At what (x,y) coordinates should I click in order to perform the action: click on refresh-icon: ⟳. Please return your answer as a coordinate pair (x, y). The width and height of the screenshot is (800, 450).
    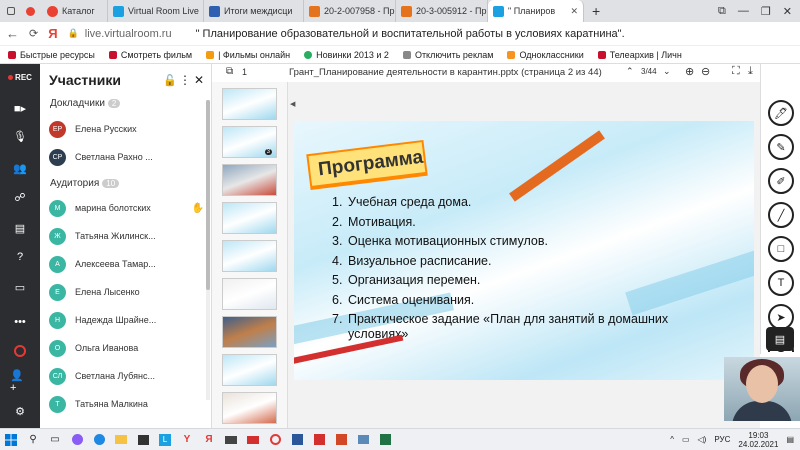
    Looking at the image, I should click on (33, 33).